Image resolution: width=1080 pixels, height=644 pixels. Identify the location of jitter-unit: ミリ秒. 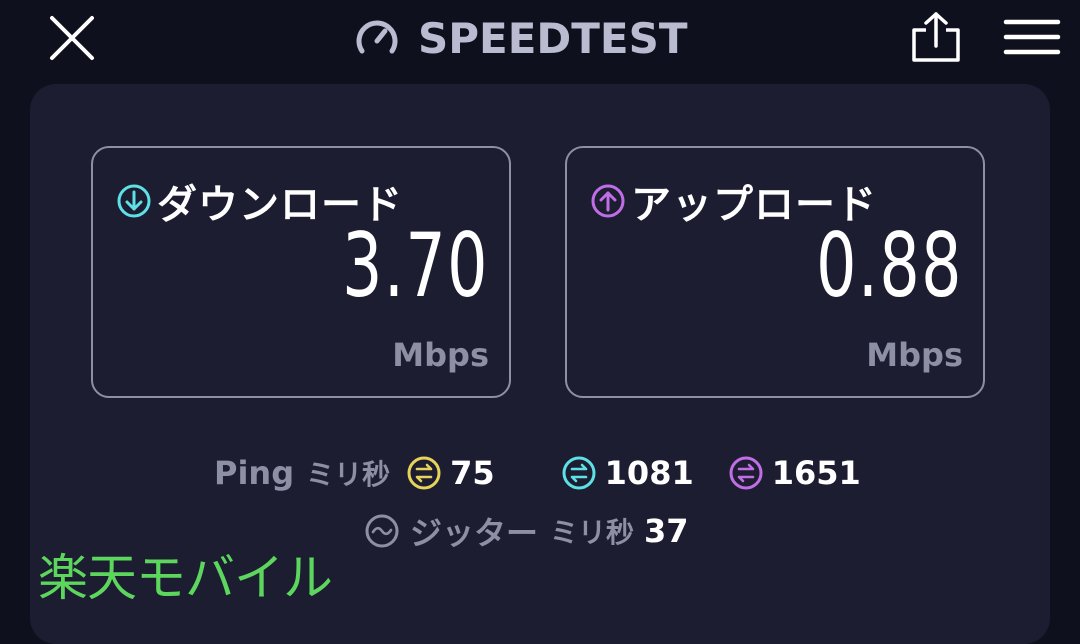
(592, 532).